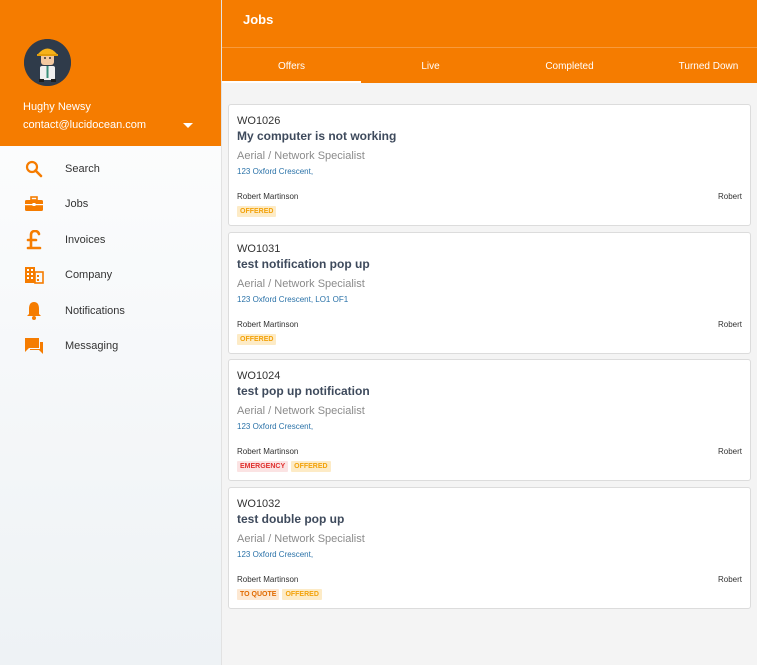 This screenshot has height=665, width=757. What do you see at coordinates (293, 299) in the screenshot?
I see `job-address: 123 Oxford Crescent, LO1 OF1` at bounding box center [293, 299].